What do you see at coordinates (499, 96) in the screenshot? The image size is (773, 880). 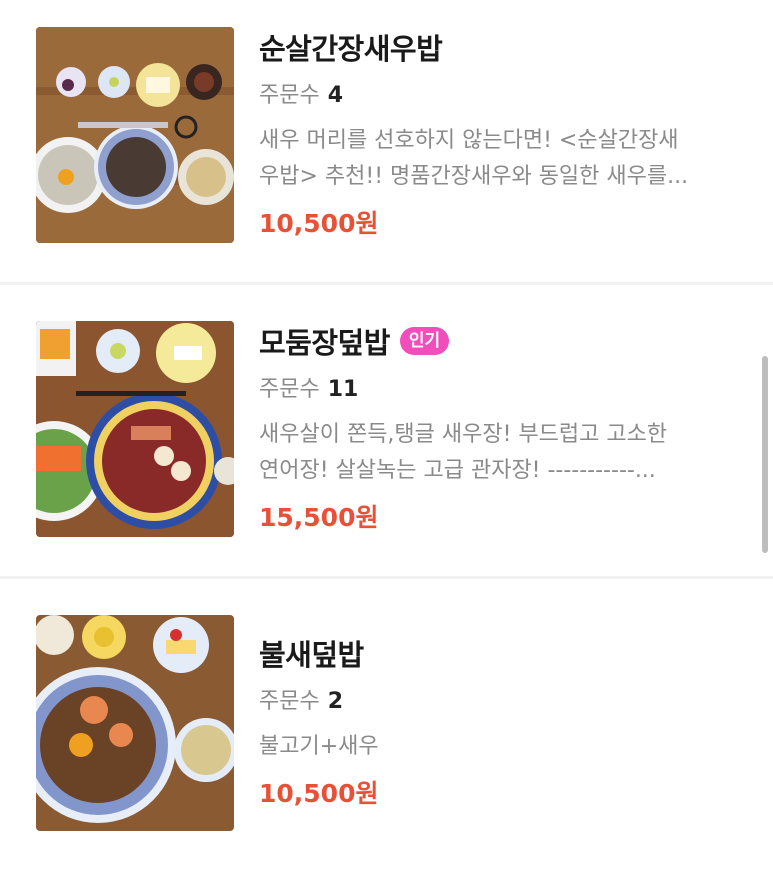 I see `order-count: 주문수 4` at bounding box center [499, 96].